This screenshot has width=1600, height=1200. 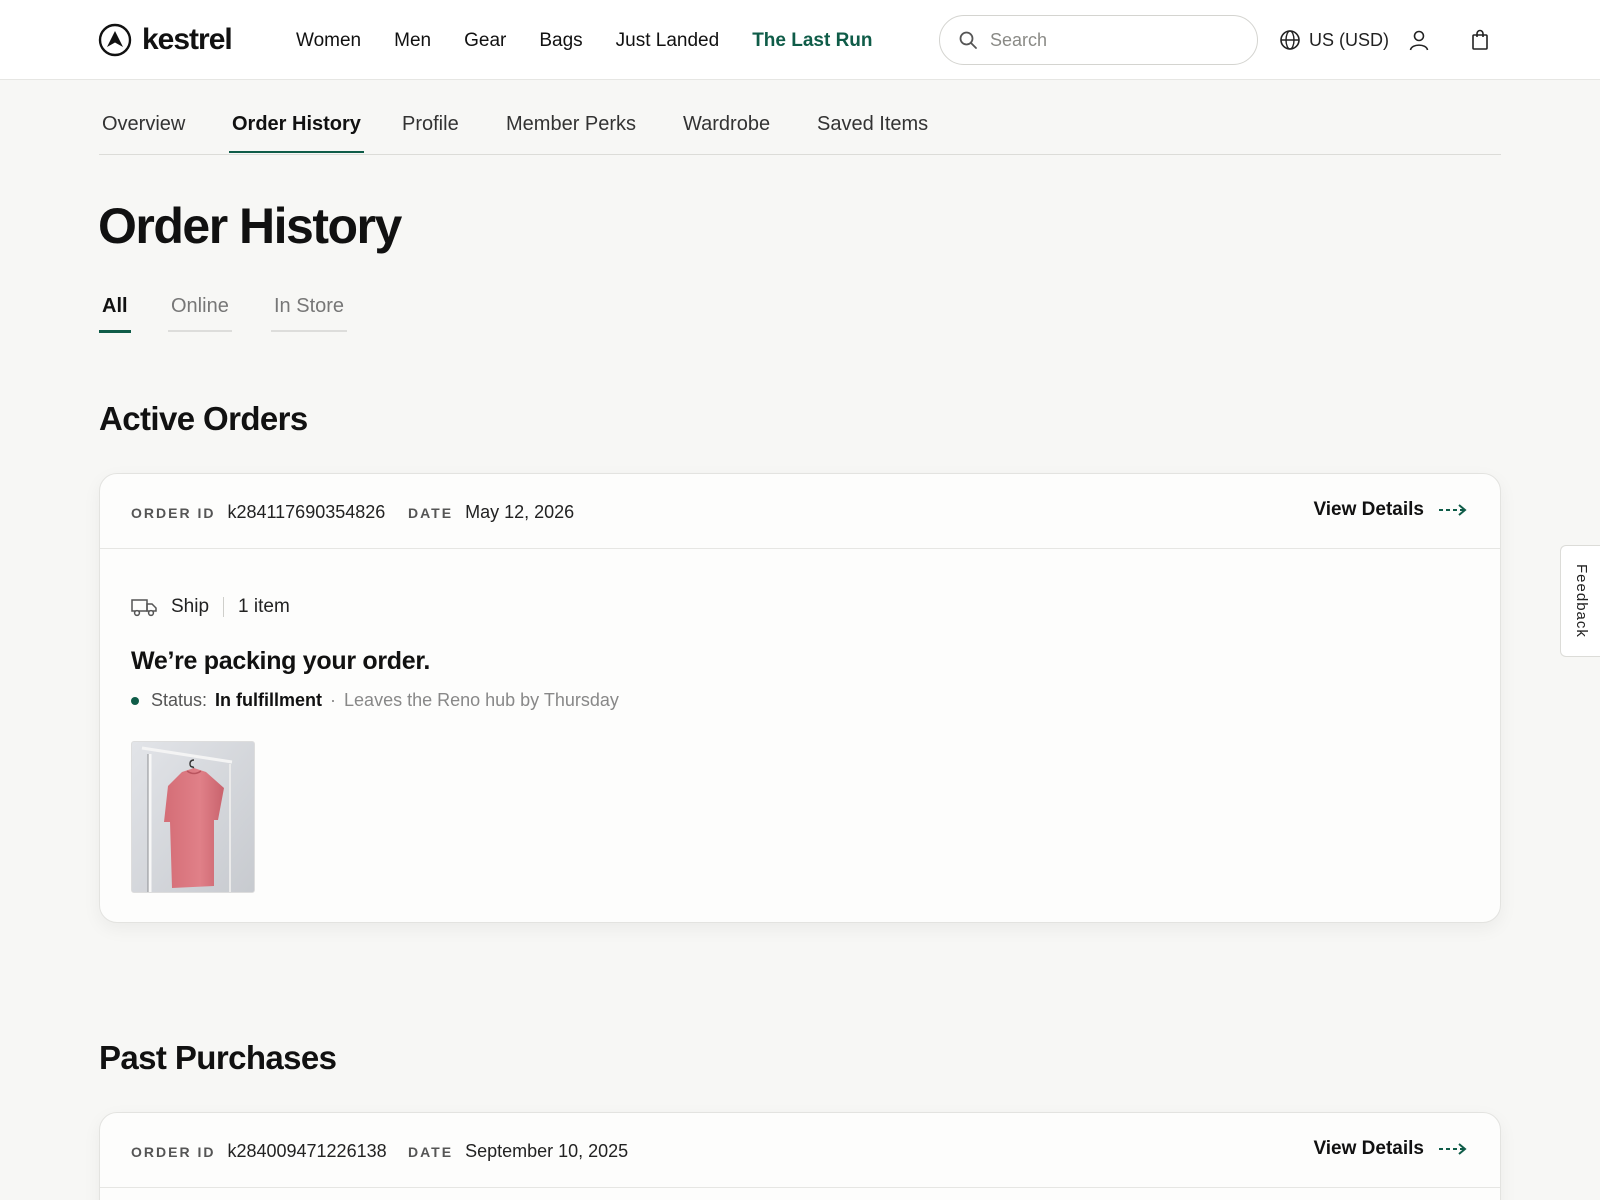 I want to click on product-thumbnail, so click(x=193, y=817).